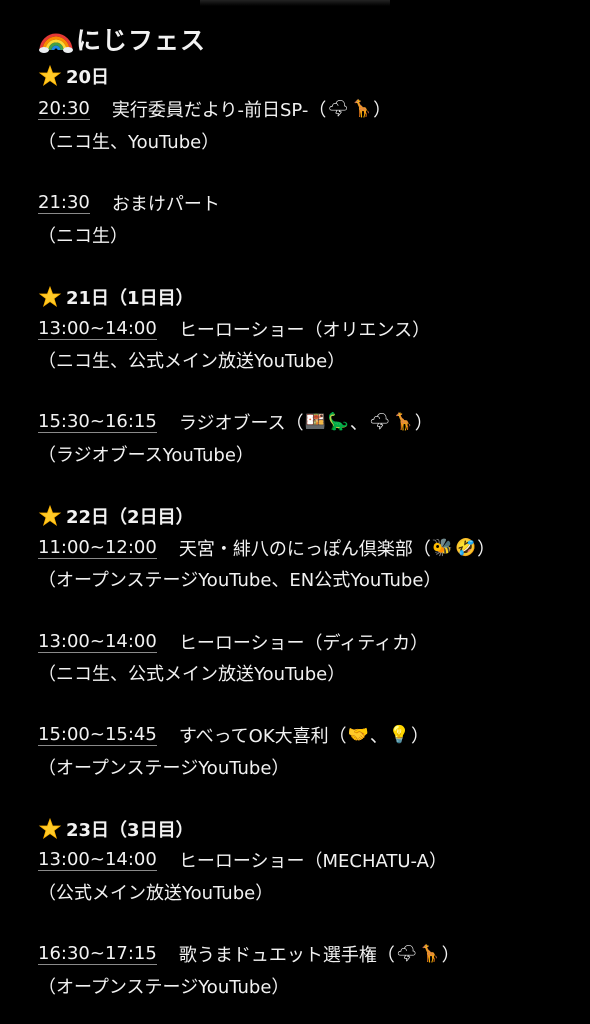 Image resolution: width=590 pixels, height=1024 pixels. Describe the element at coordinates (303, 643) in the screenshot. I see `event-name: ヒーローショー（ディティカ）` at that location.